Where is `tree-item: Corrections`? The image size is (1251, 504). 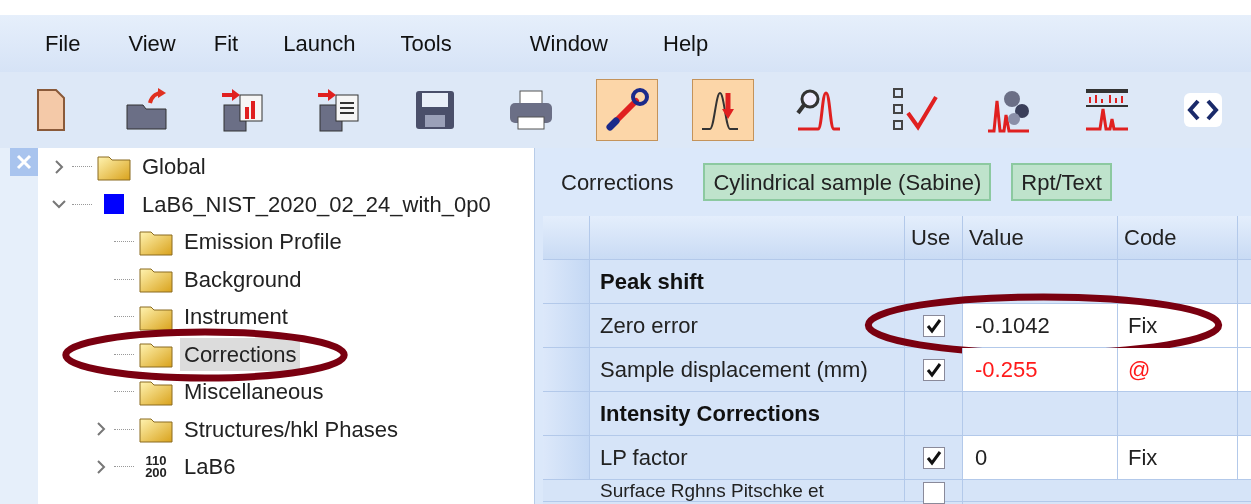
tree-item: Corrections is located at coordinates (240, 354).